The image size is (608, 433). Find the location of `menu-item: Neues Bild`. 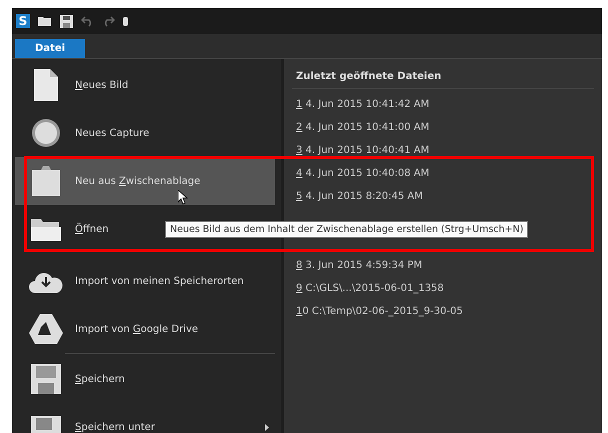

menu-item: Neues Bild is located at coordinates (145, 85).